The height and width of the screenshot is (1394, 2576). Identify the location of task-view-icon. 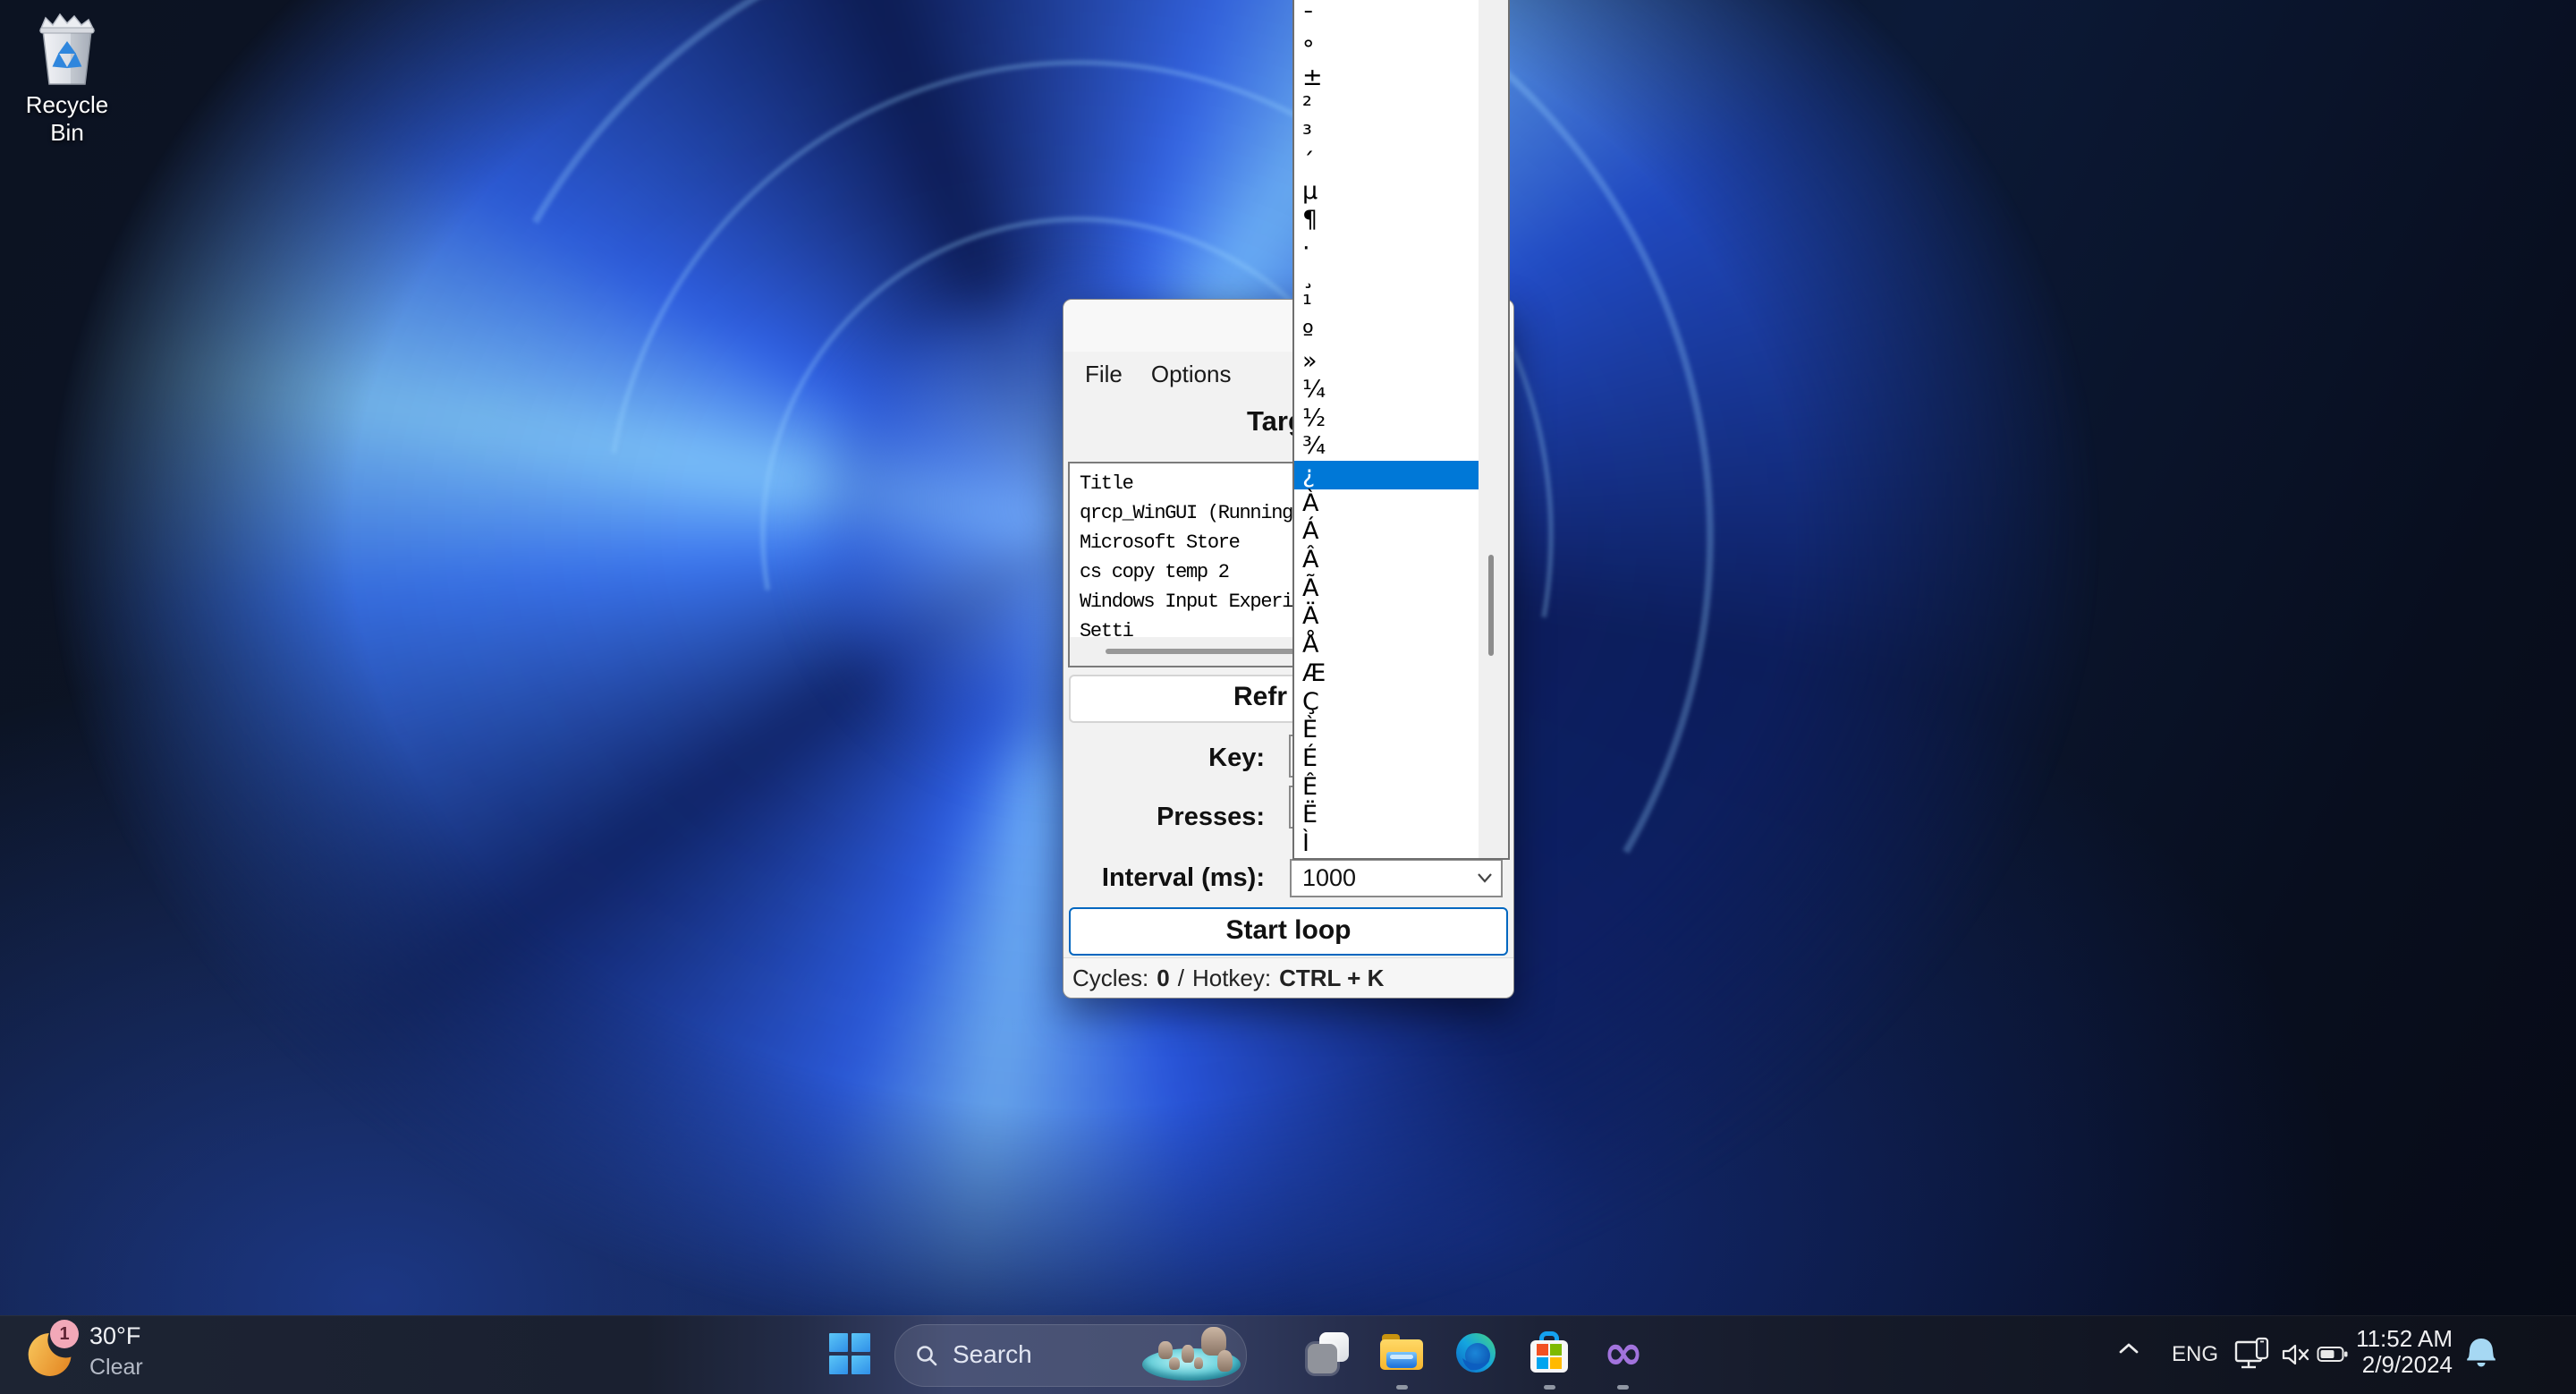
(1328, 1353).